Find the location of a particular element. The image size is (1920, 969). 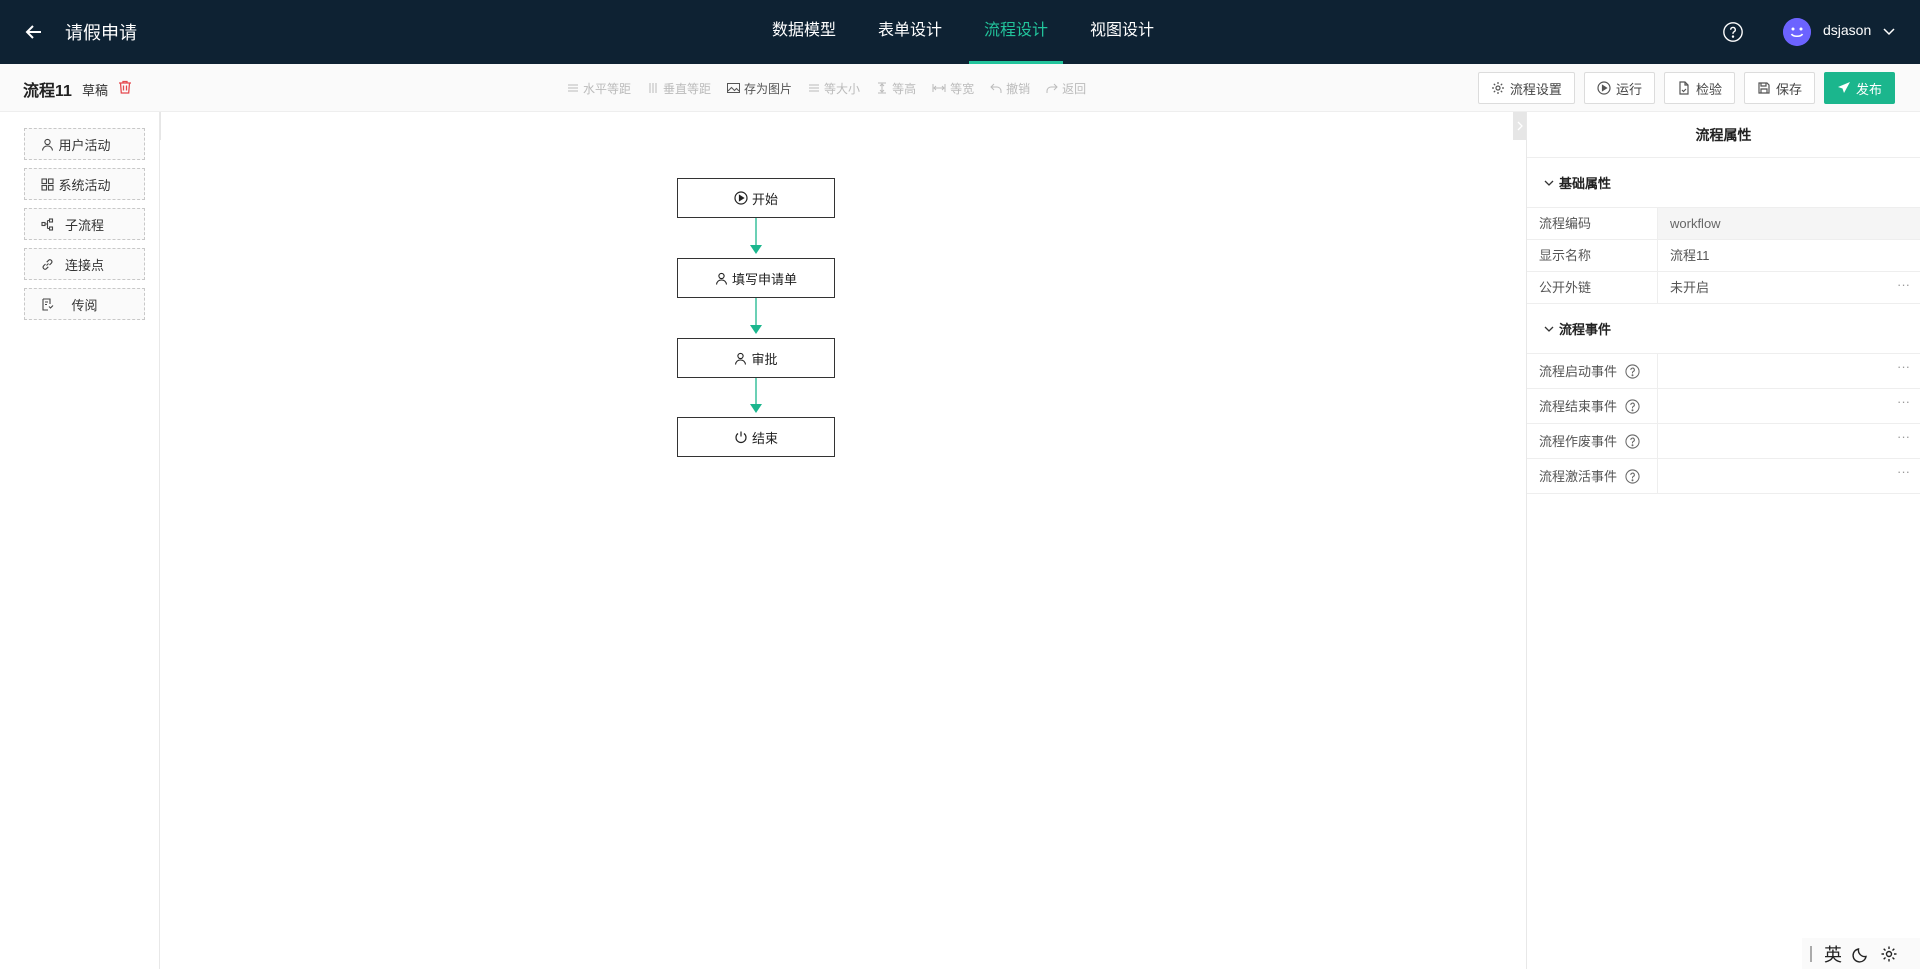

username: dsjason is located at coordinates (1847, 30).